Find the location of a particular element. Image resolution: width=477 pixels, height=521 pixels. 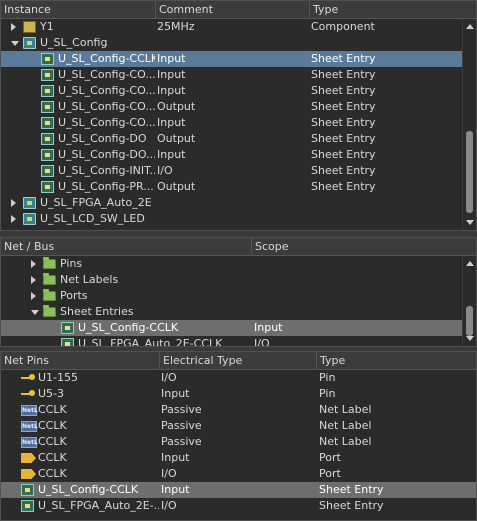

tree-row: Net Labels is located at coordinates (232, 280).